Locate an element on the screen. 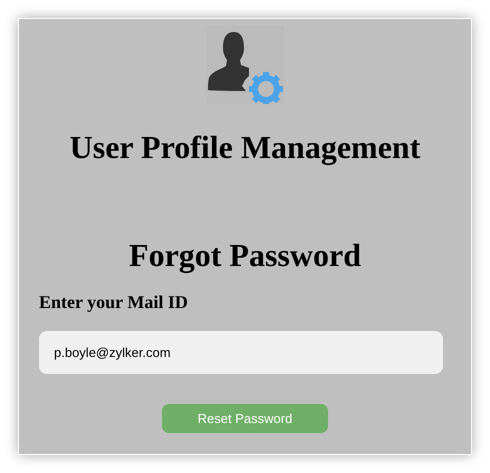 This screenshot has height=473, width=490. form-heading: Forgot Password is located at coordinates (245, 255).